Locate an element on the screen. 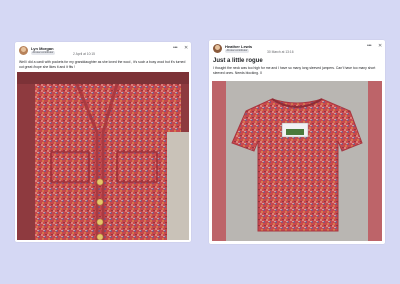 The width and height of the screenshot is (400, 284). post-time: 2 April at 10:15 is located at coordinates (84, 54).